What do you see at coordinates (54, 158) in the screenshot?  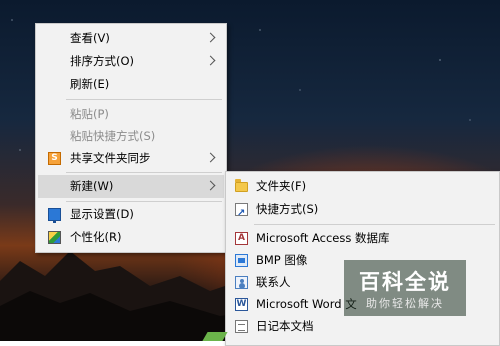 I see `sync-folder-icon: S` at bounding box center [54, 158].